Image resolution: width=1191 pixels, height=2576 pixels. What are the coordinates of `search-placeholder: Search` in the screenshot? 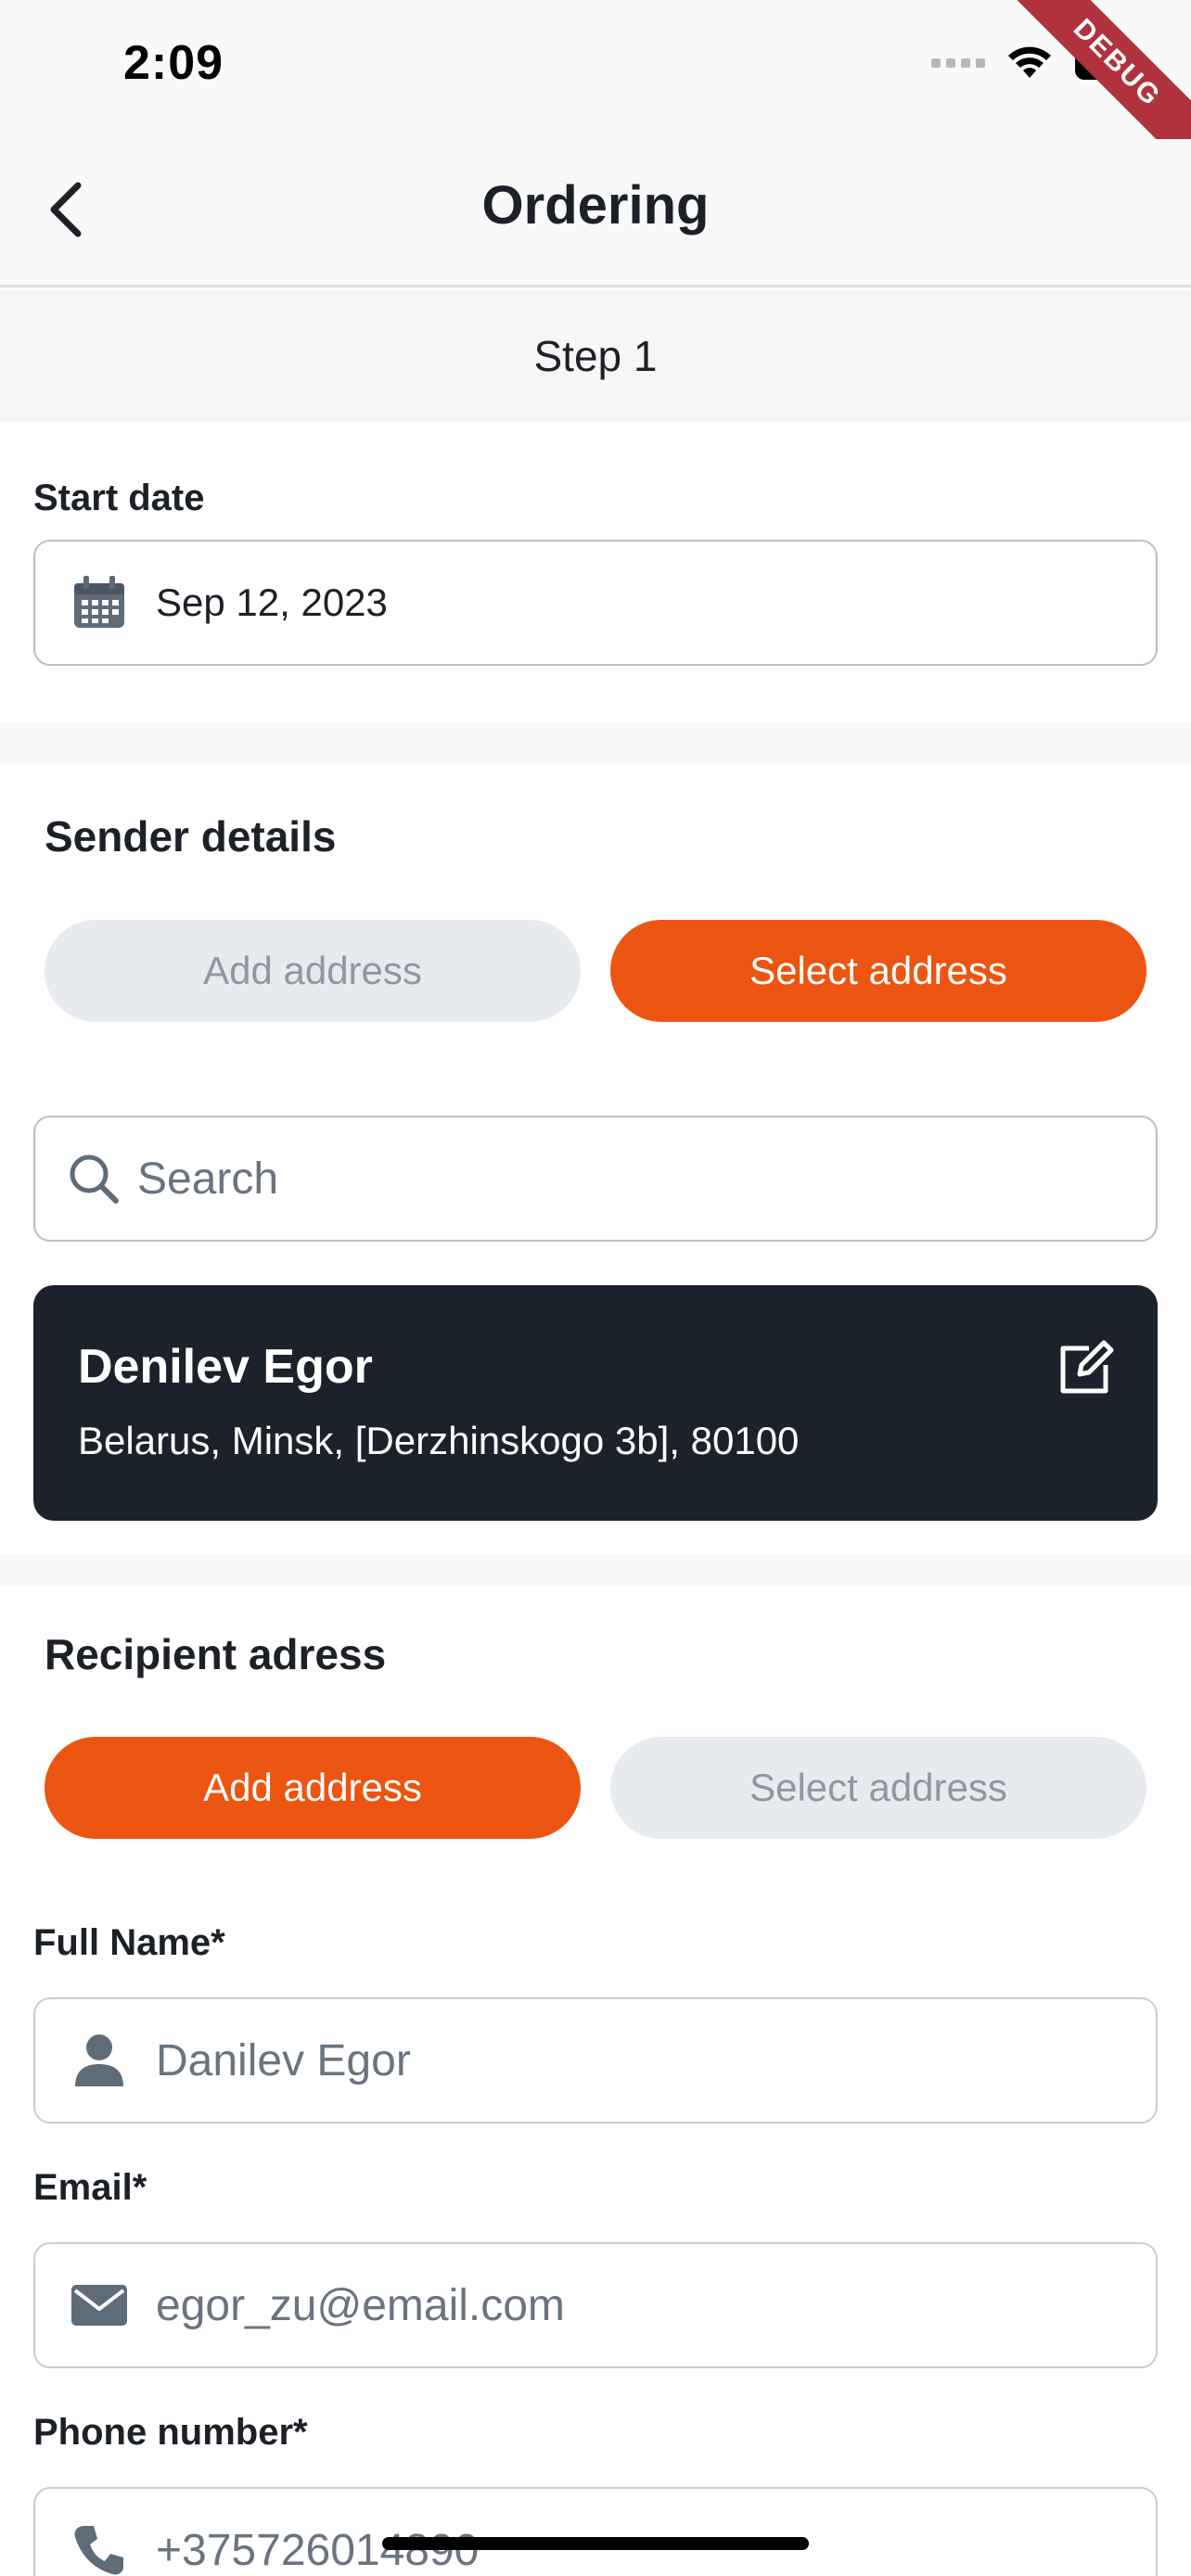 It's located at (208, 1179).